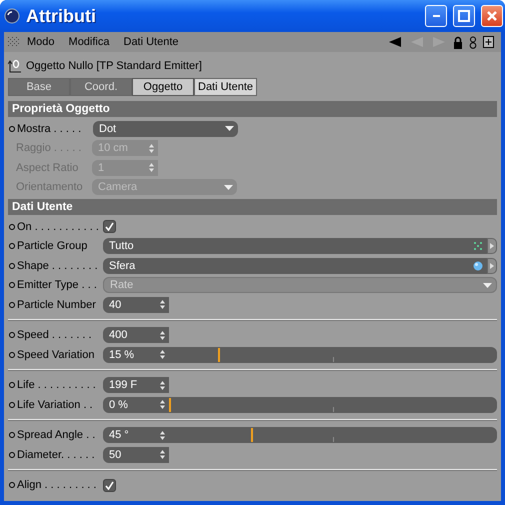 The height and width of the screenshot is (505, 505). I want to click on field-label: On . . . . . . . . . . ., so click(58, 226).